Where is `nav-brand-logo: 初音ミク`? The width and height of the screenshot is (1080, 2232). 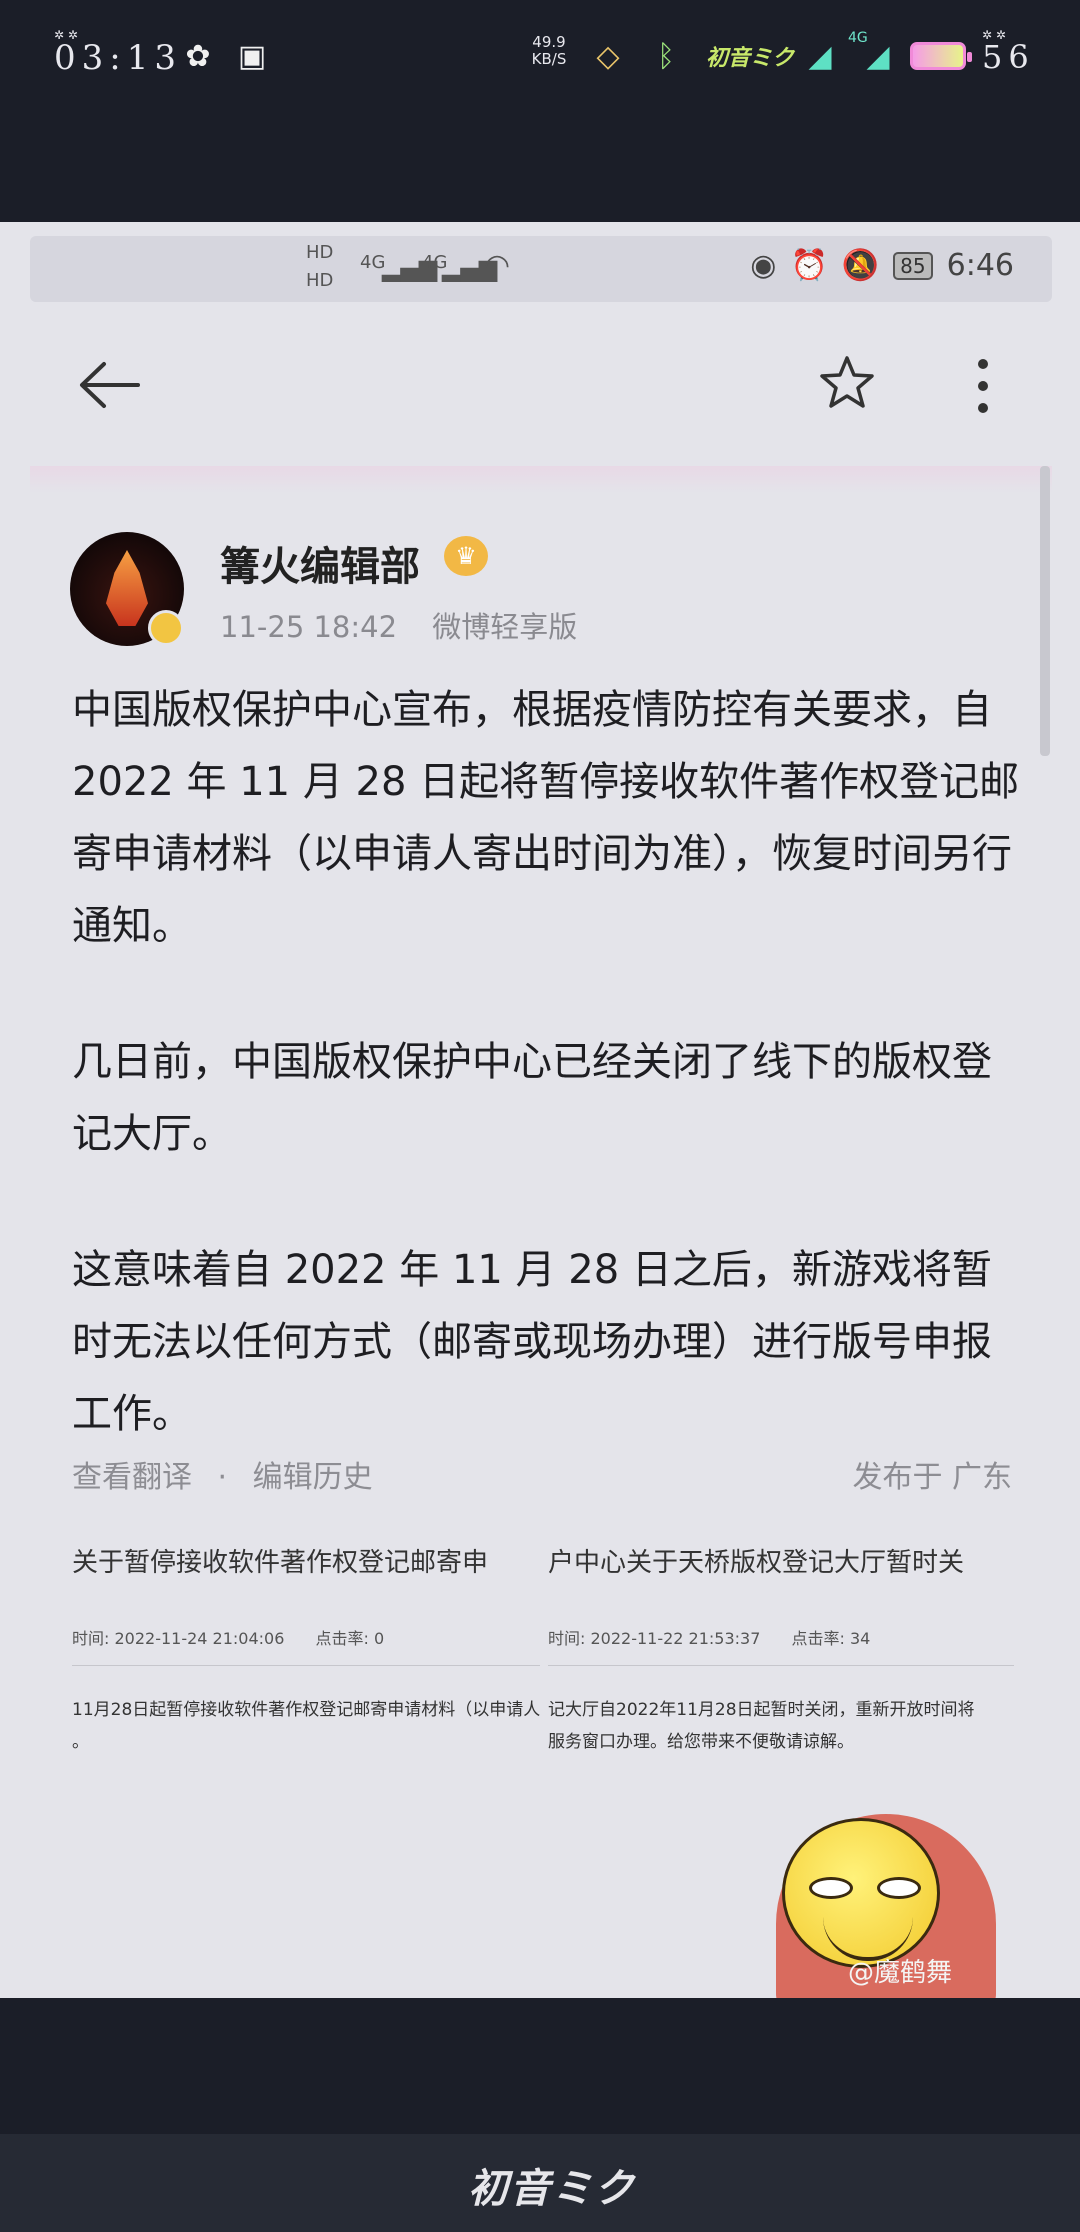 nav-brand-logo: 初音ミク is located at coordinates (552, 2185).